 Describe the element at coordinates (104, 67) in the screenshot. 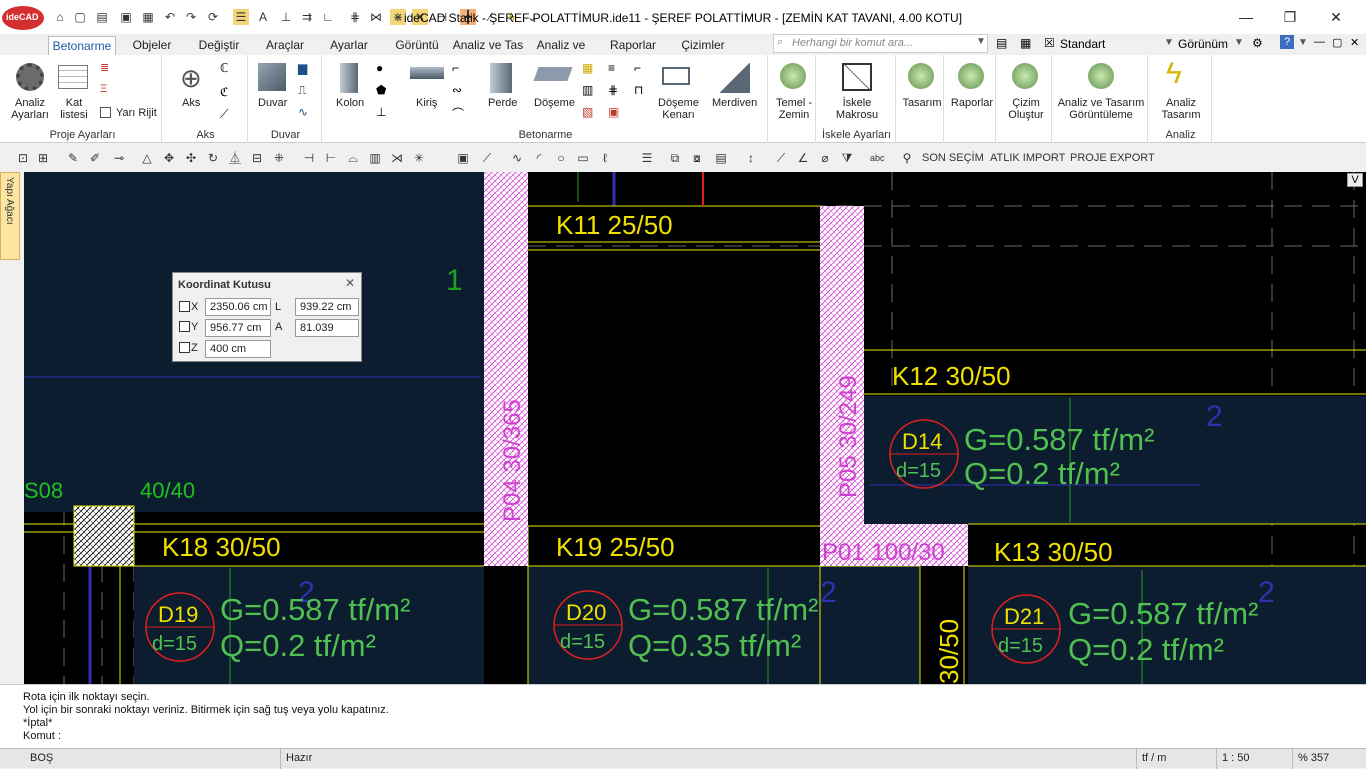

I see `red-list-icon: ≣` at that location.